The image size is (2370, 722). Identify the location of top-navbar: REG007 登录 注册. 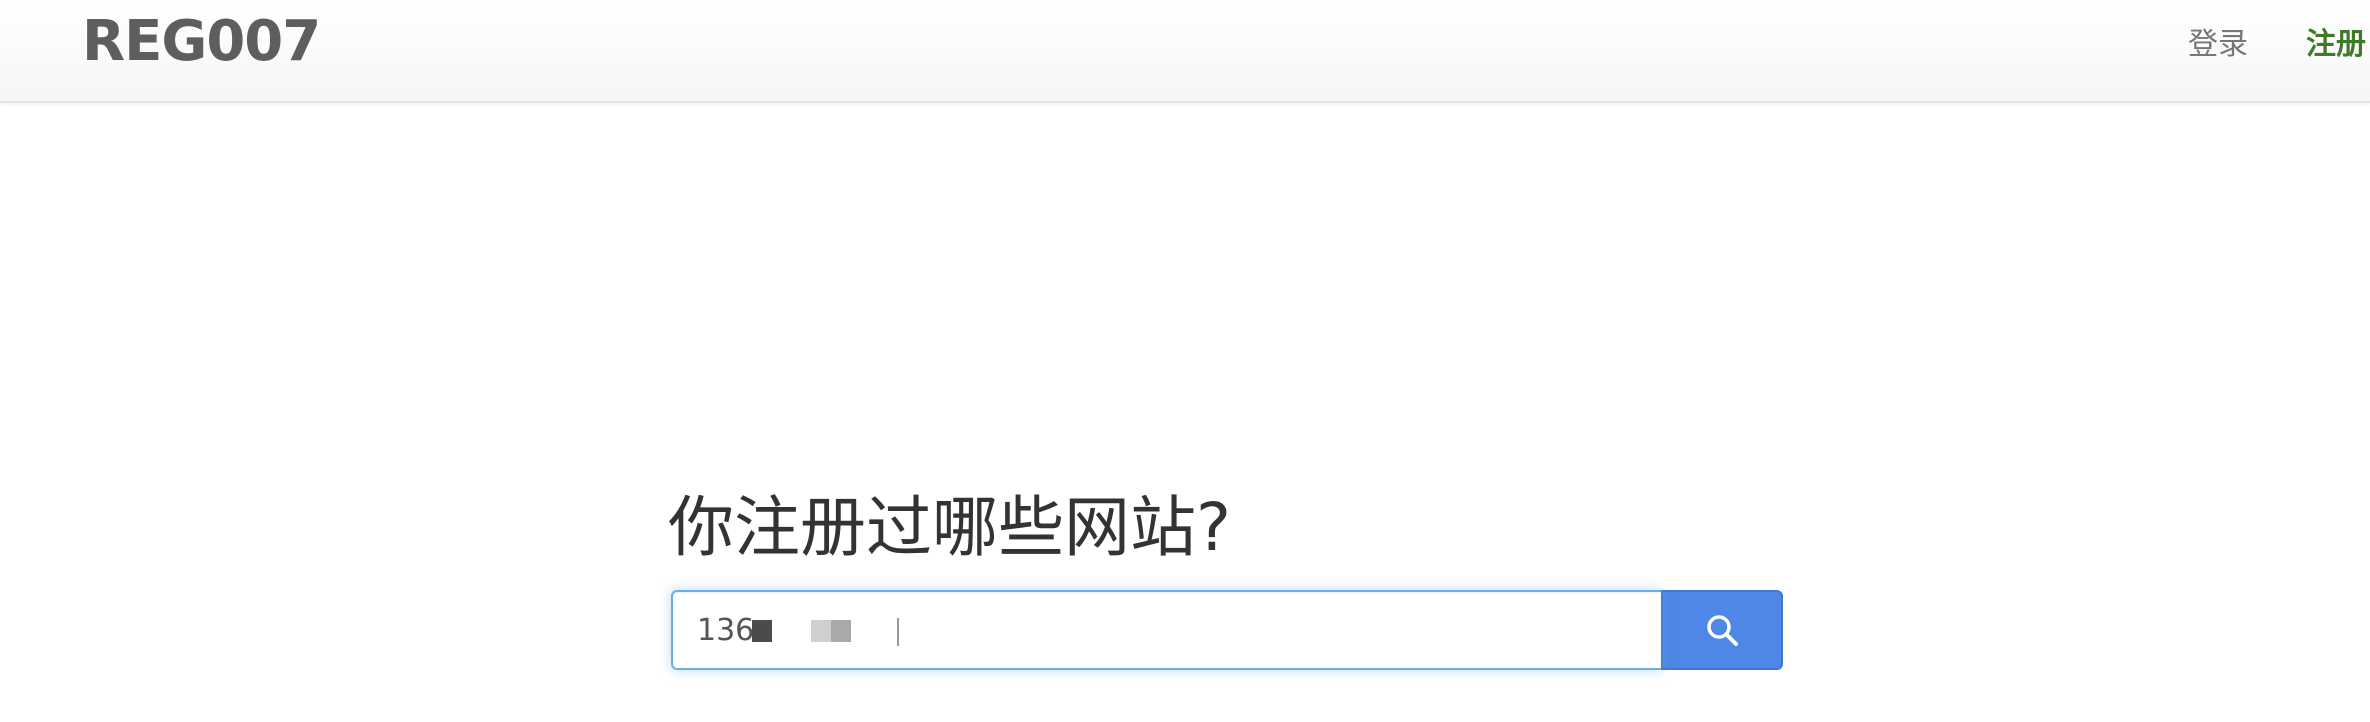
(1185, 51).